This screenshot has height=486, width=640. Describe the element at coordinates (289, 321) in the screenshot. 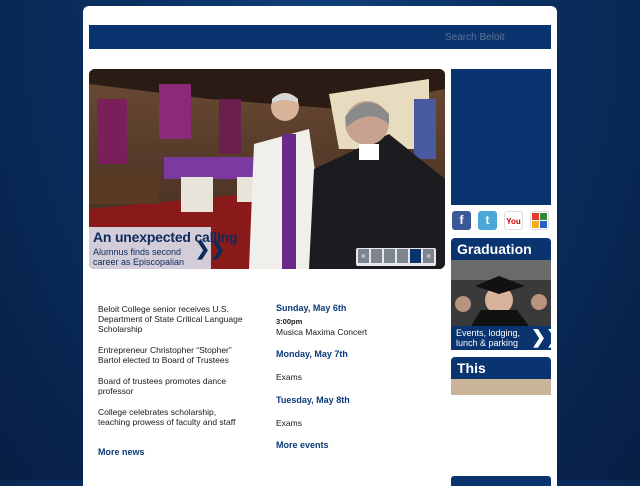

I see `event-time: 3:00pm` at that location.